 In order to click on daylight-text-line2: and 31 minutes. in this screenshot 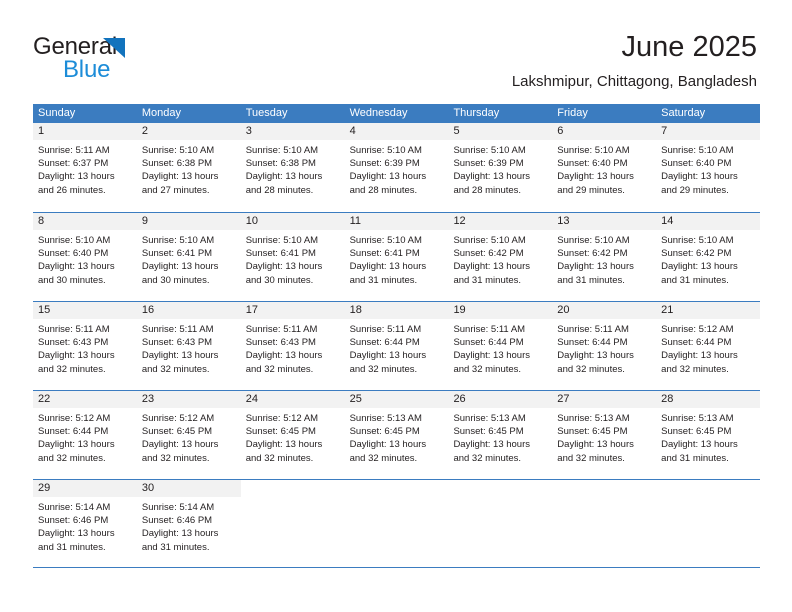, I will do `click(695, 280)`.